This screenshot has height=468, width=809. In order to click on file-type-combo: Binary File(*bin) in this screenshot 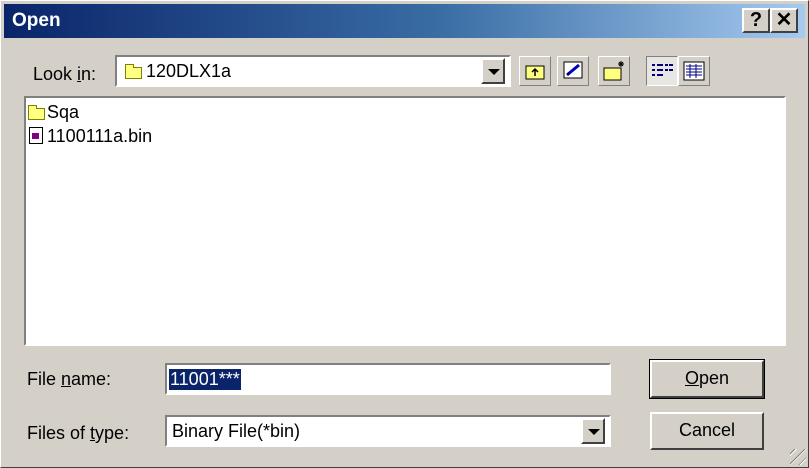, I will do `click(388, 431)`.